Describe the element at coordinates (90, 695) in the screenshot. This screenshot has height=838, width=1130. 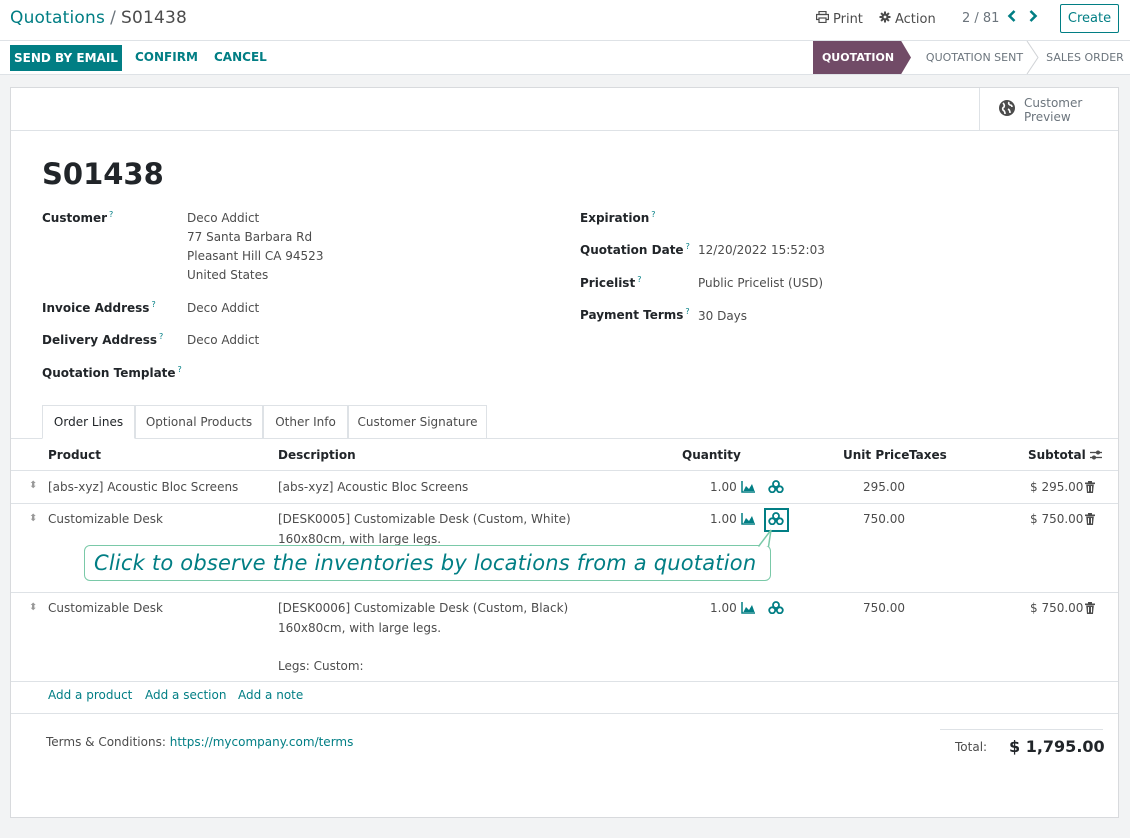
I see `add-product-link: Add a product` at that location.